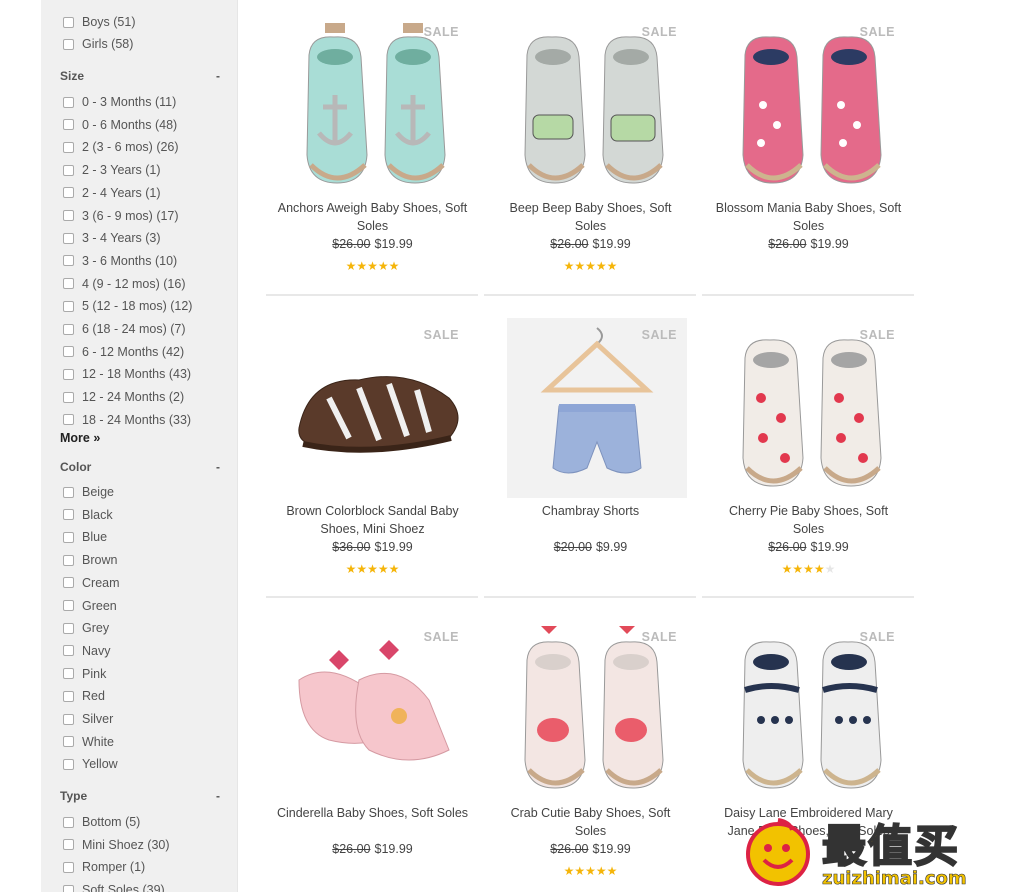  Describe the element at coordinates (123, 397) in the screenshot. I see `size-filter-option: 12 - 24 Months (2)` at that location.